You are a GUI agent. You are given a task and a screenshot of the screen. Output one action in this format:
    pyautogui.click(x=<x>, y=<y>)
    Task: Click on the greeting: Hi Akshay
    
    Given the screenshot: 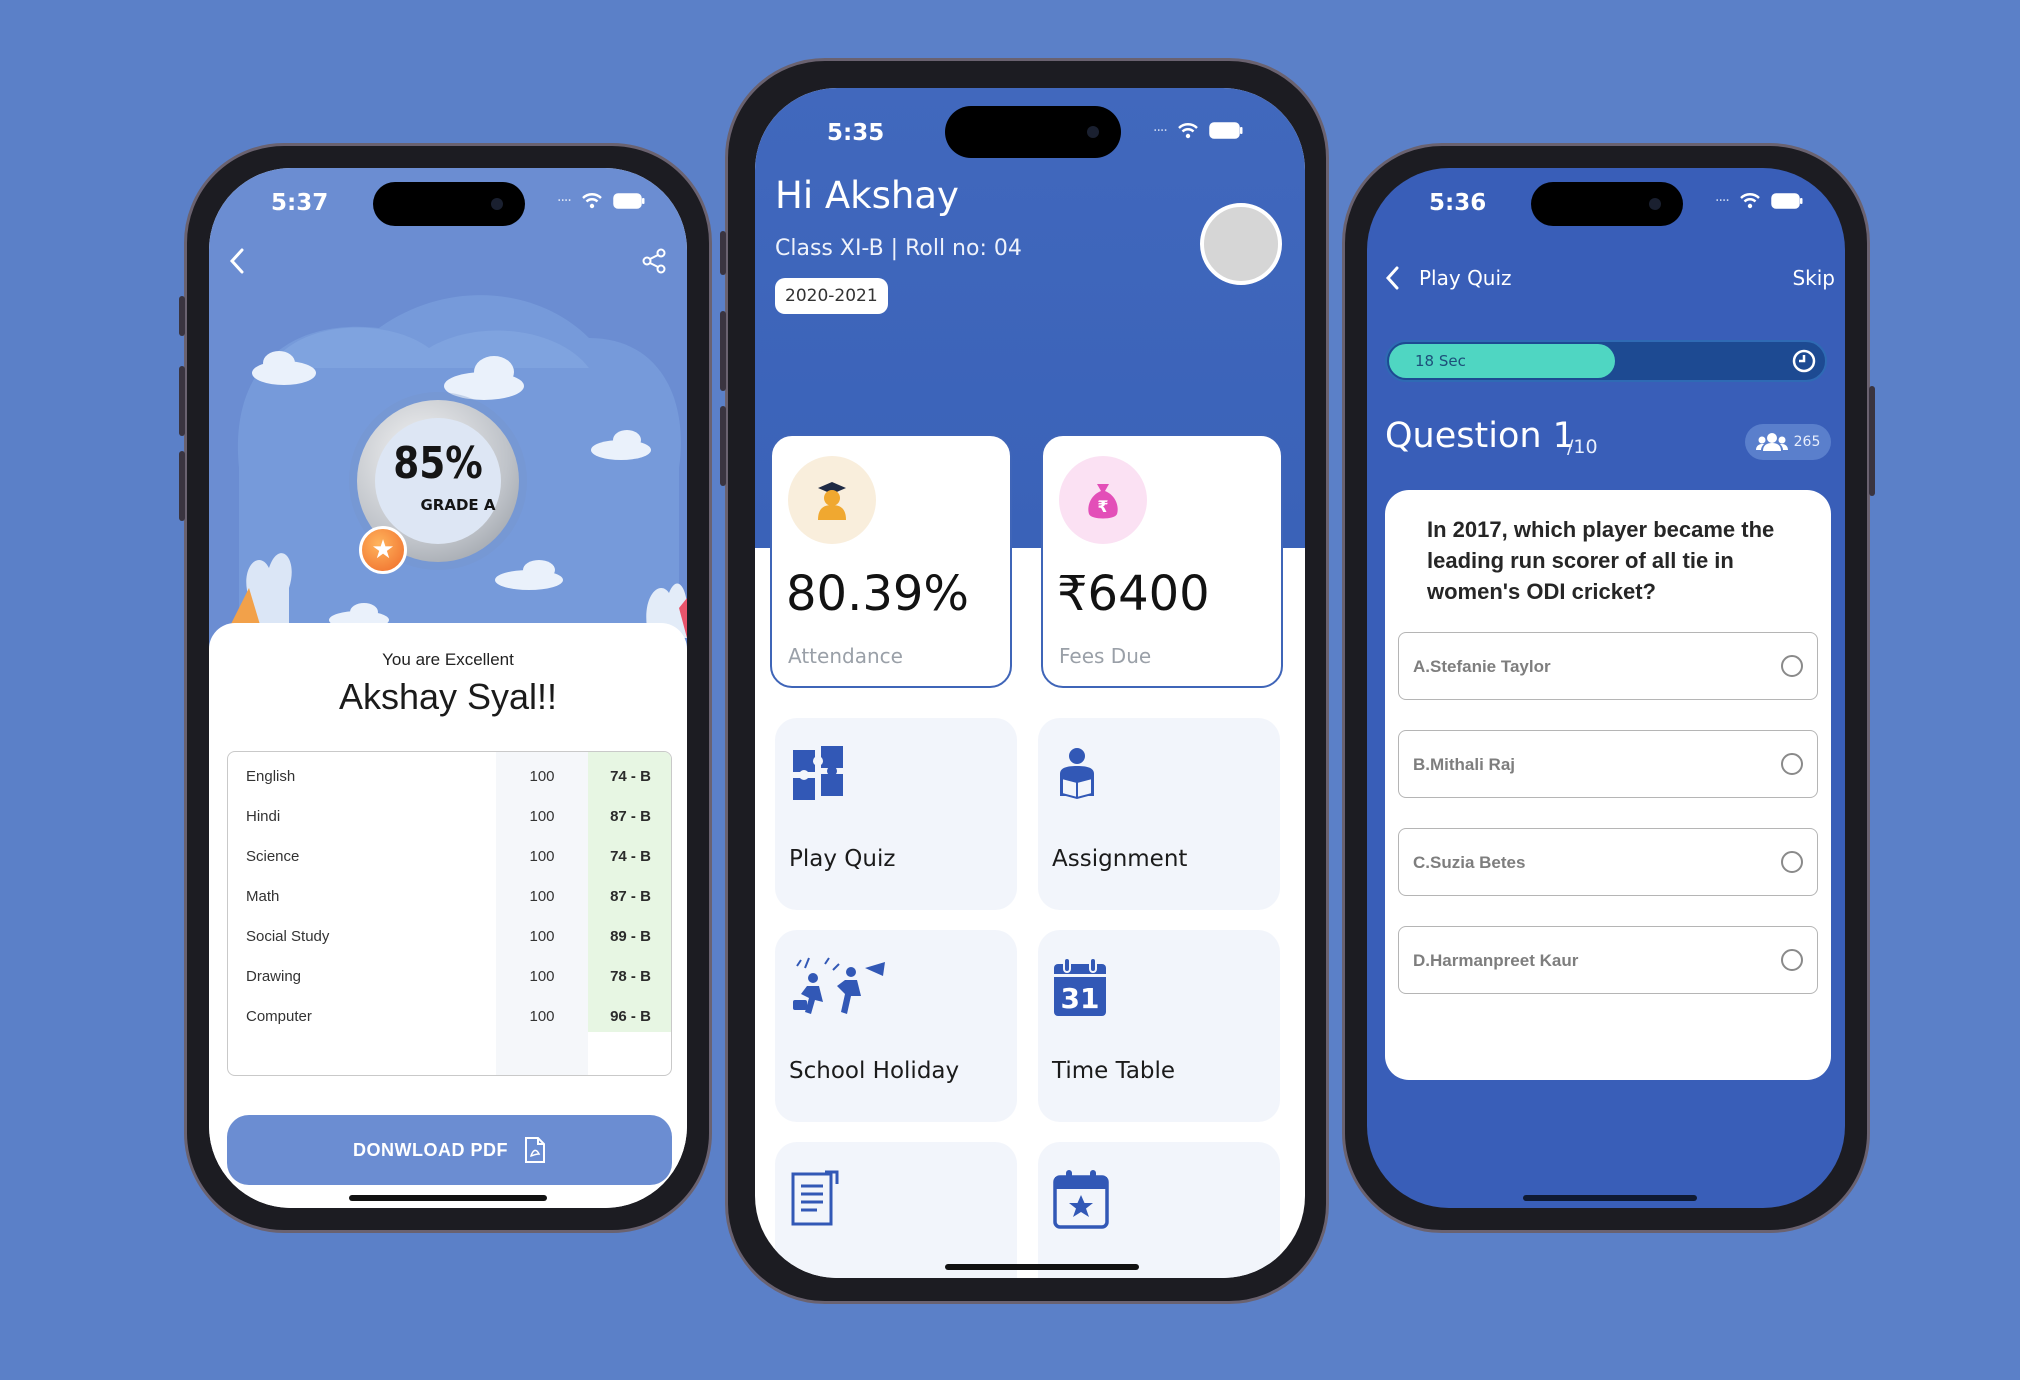 What is the action you would take?
    pyautogui.click(x=867, y=195)
    